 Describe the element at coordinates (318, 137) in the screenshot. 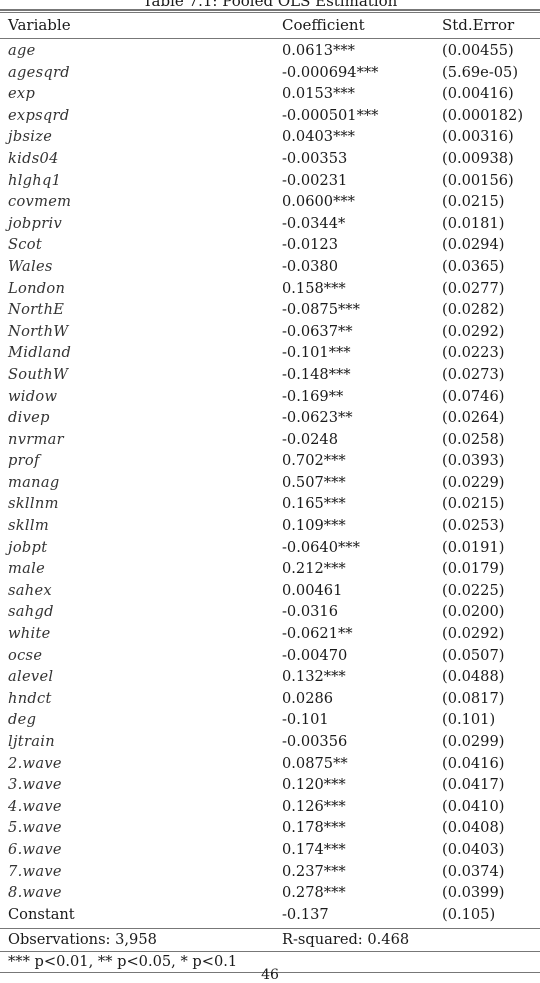

I see `coefficient-cell: 0.0403***` at that location.